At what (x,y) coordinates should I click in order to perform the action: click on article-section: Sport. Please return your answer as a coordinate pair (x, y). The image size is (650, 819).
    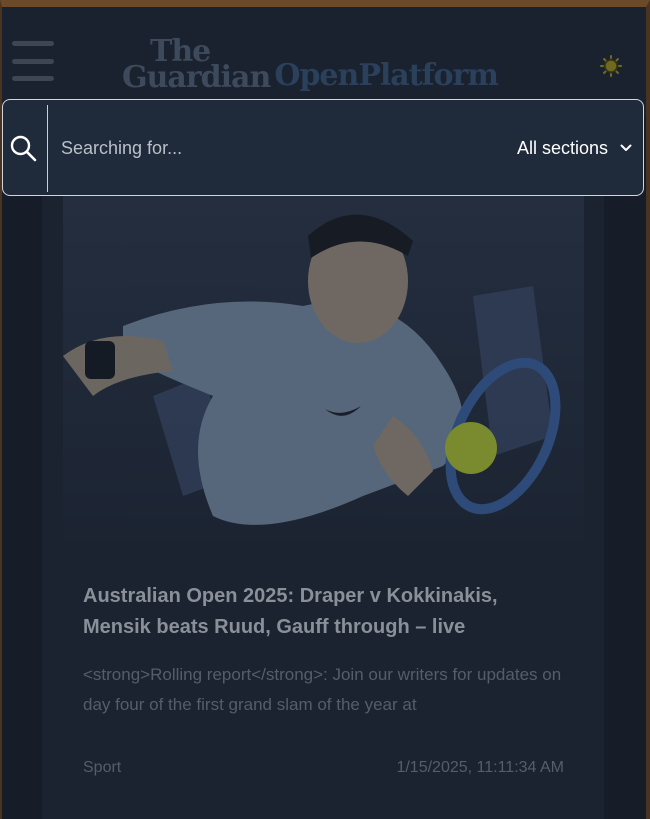
    Looking at the image, I should click on (102, 767).